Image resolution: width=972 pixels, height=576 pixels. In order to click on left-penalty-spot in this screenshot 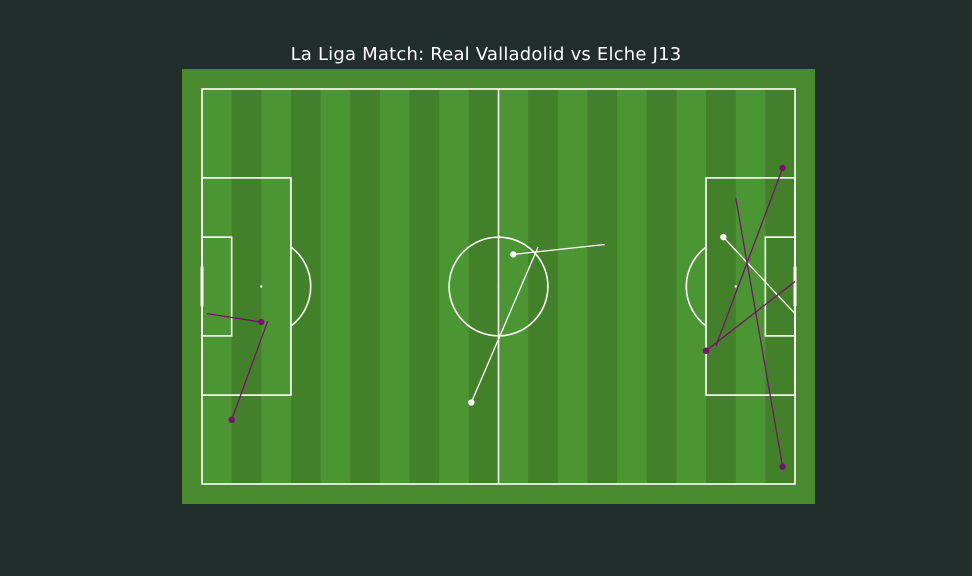, I will do `click(261, 286)`.